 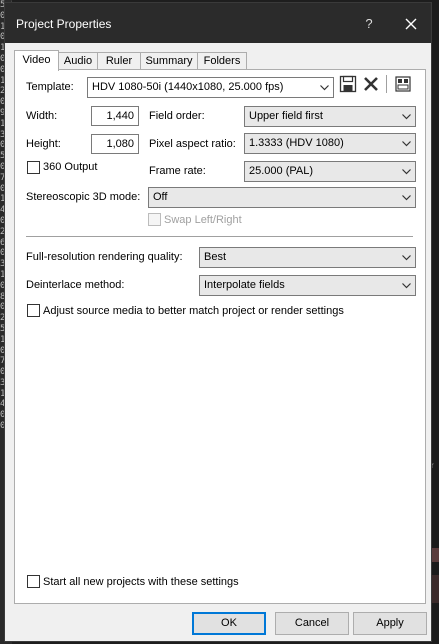 What do you see at coordinates (312, 623) in the screenshot?
I see `cancel-button: Cancel` at bounding box center [312, 623].